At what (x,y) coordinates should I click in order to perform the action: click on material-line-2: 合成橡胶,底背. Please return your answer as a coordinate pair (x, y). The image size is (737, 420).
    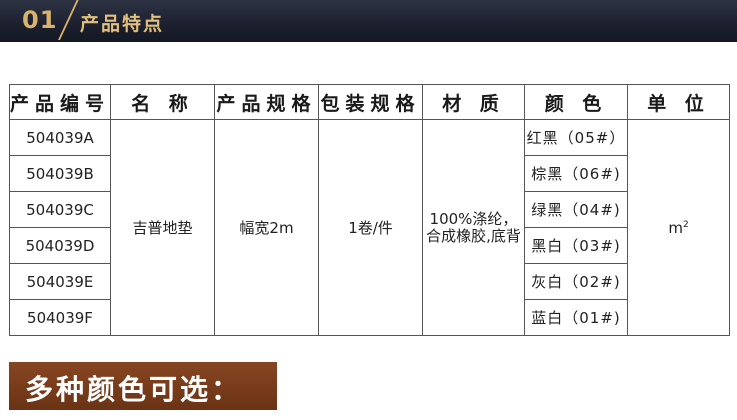
    Looking at the image, I should click on (473, 235).